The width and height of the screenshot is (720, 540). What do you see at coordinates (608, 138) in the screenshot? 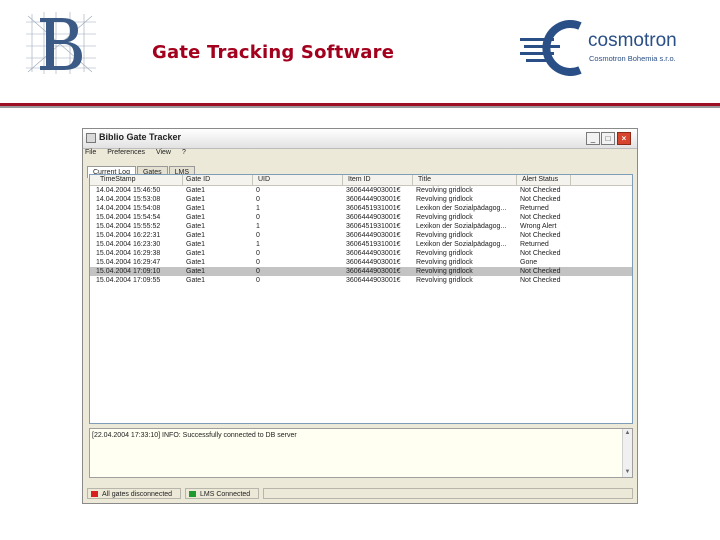
I see `maximize-button: □` at bounding box center [608, 138].